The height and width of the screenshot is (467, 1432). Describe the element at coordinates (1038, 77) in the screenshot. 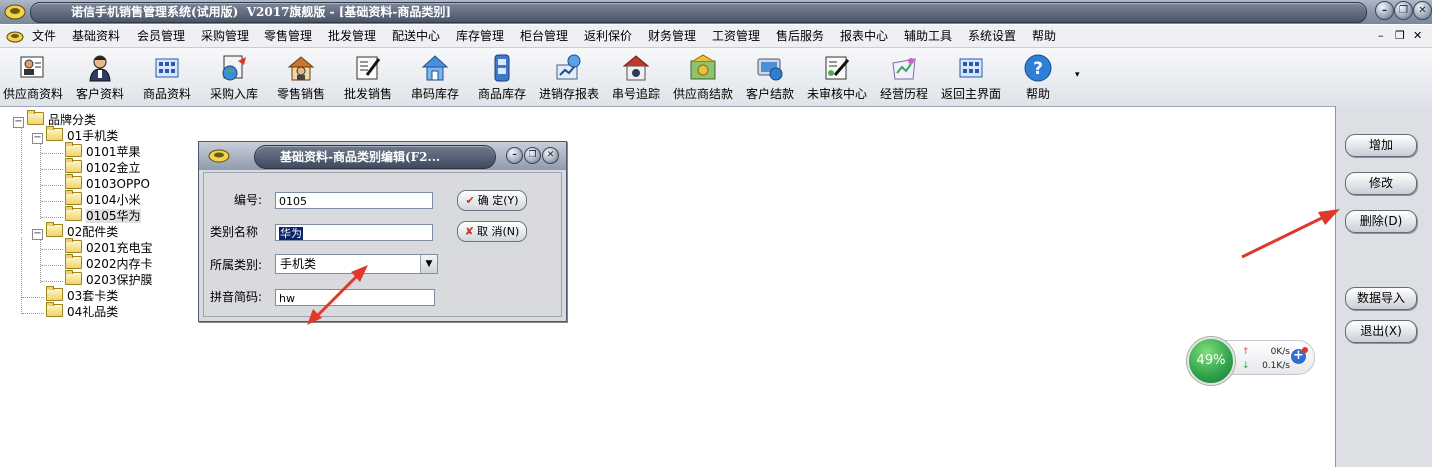

I see `toolbar-help-button: ? 帮助` at that location.